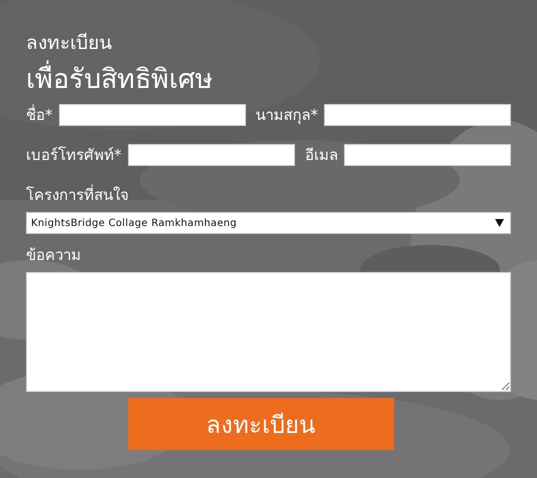 This screenshot has height=478, width=537. Describe the element at coordinates (78, 195) in the screenshot. I see `field-label: โครงการที่สนใจ` at that location.